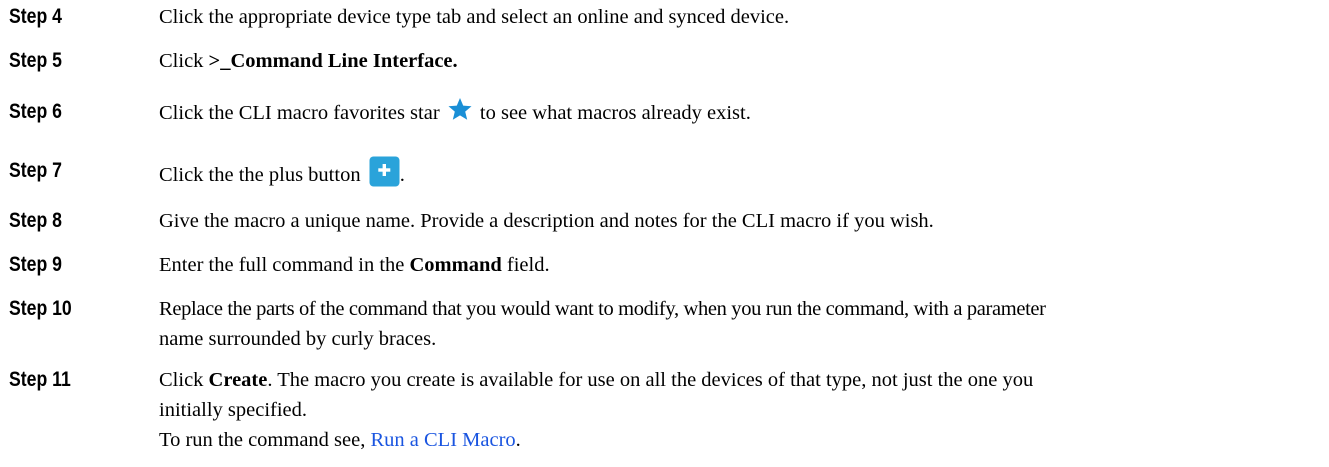  Describe the element at coordinates (302, 113) in the screenshot. I see `step-text-pre: Click the CLI macro favorites star` at that location.